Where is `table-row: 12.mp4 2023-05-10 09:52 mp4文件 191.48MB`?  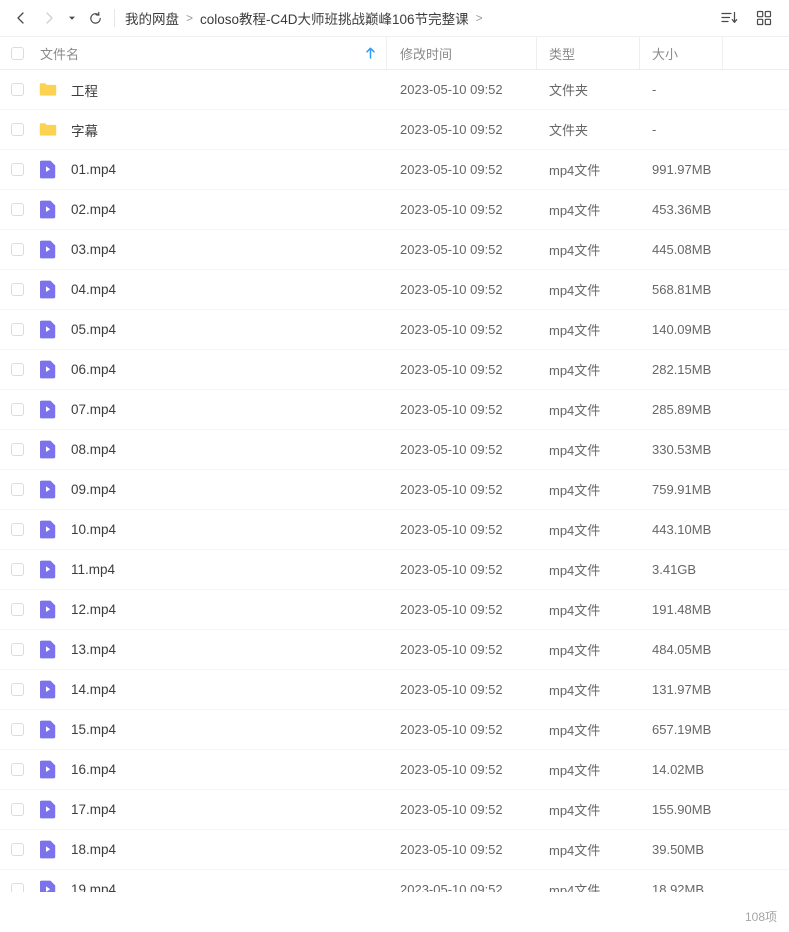
table-row: 12.mp4 2023-05-10 09:52 mp4文件 191.48MB is located at coordinates (394, 610).